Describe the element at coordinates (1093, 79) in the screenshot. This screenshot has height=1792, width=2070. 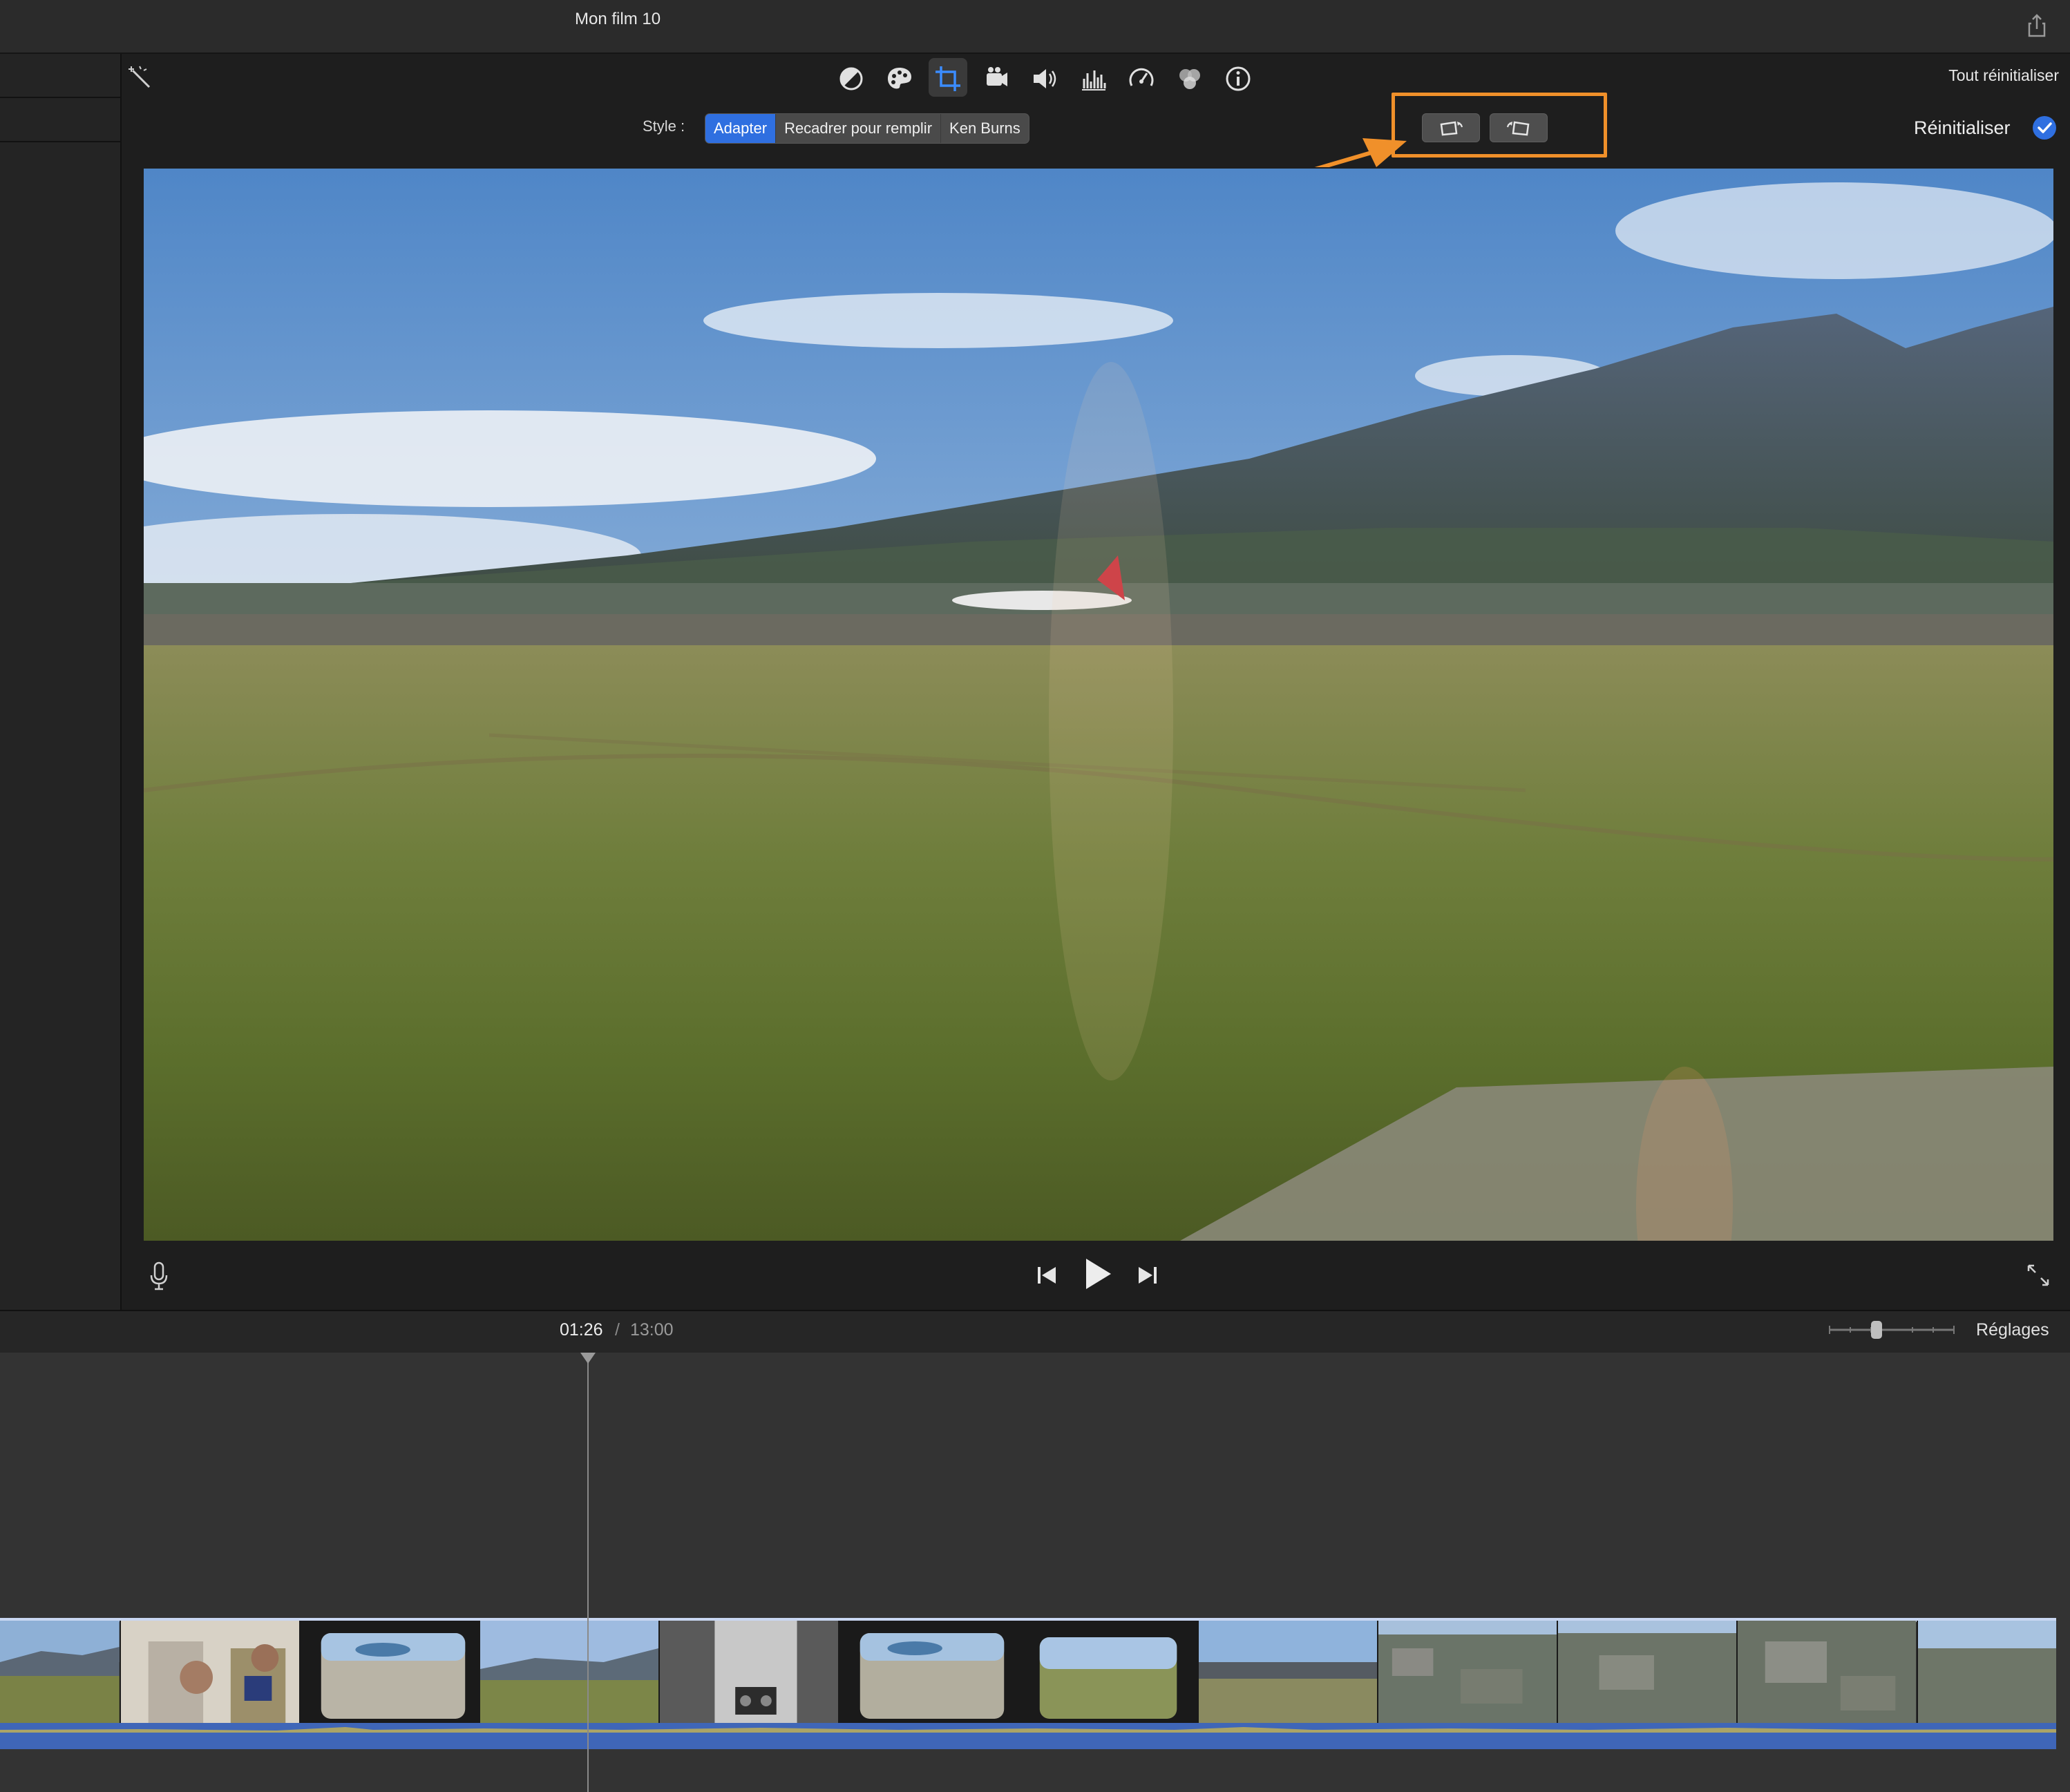
I see `noise-reduction-icon` at that location.